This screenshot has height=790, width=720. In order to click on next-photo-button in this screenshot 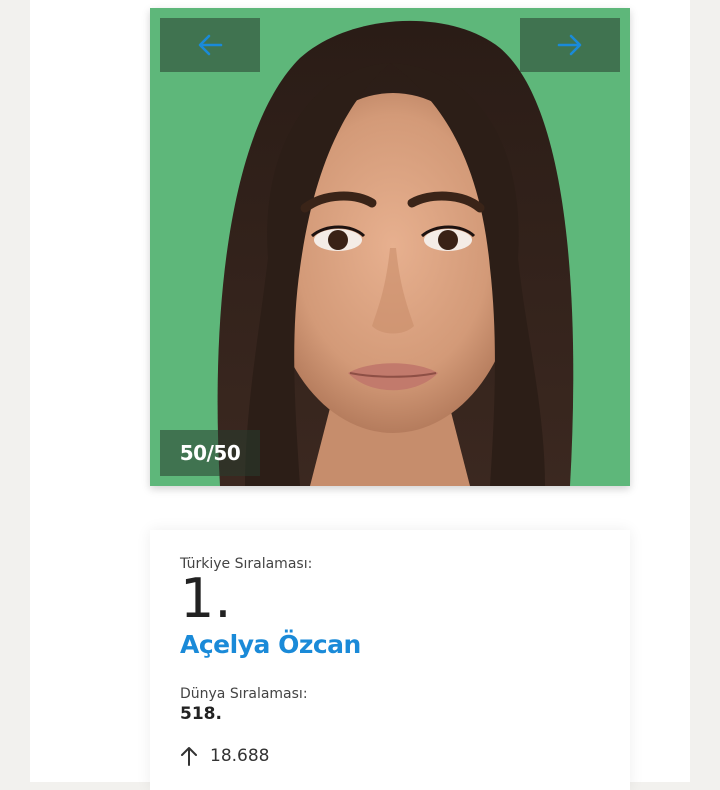, I will do `click(570, 45)`.